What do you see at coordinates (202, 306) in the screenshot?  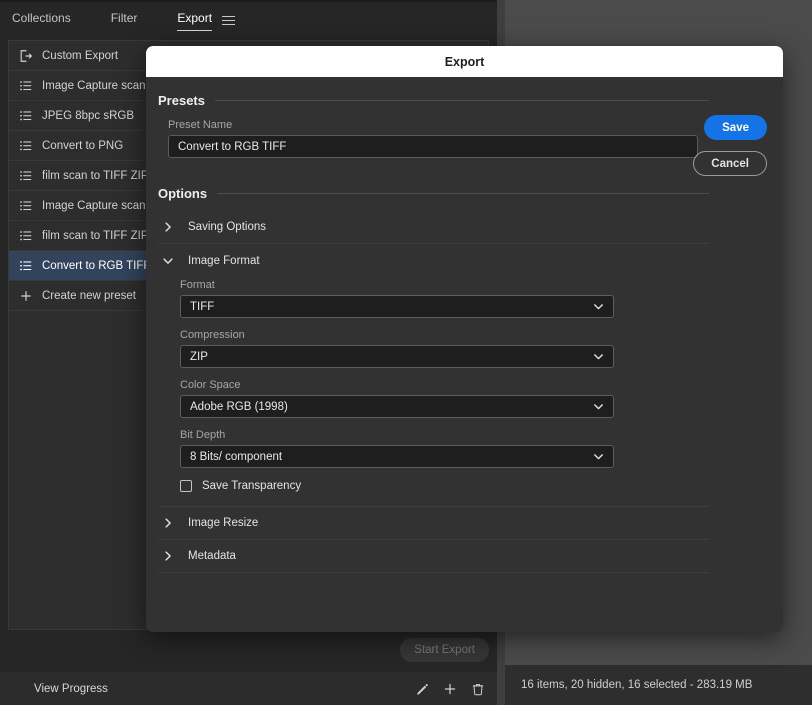 I see `format-value: TIFF` at bounding box center [202, 306].